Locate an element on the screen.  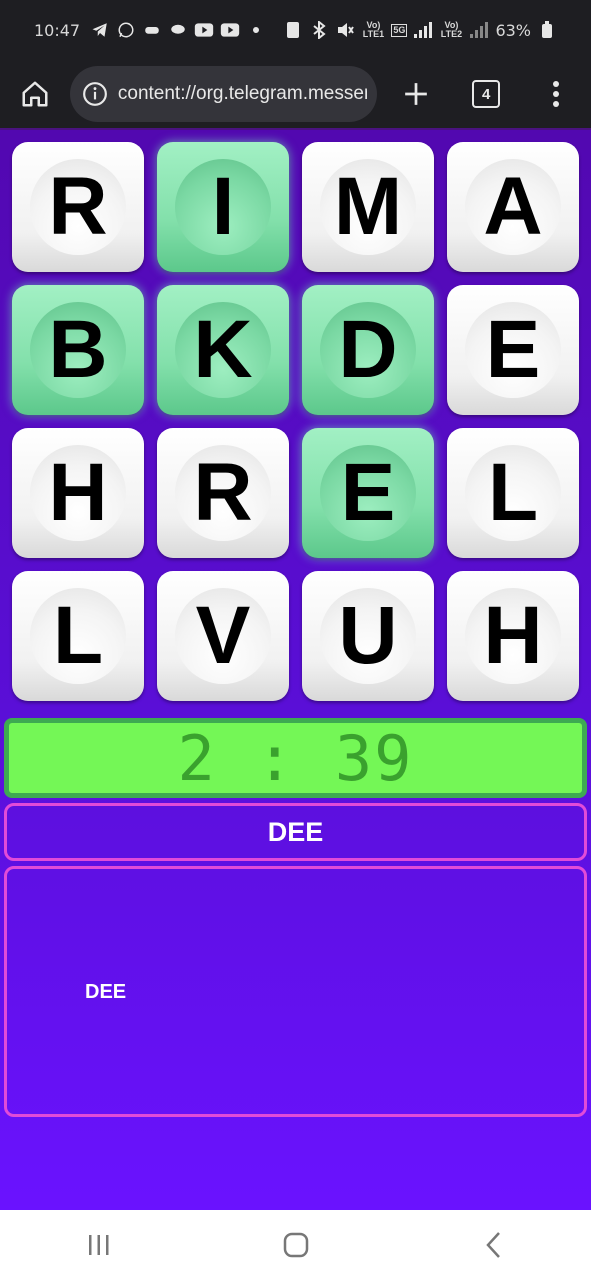
sim1-network-label: Vo) LTE1 is located at coordinates (373, 29).